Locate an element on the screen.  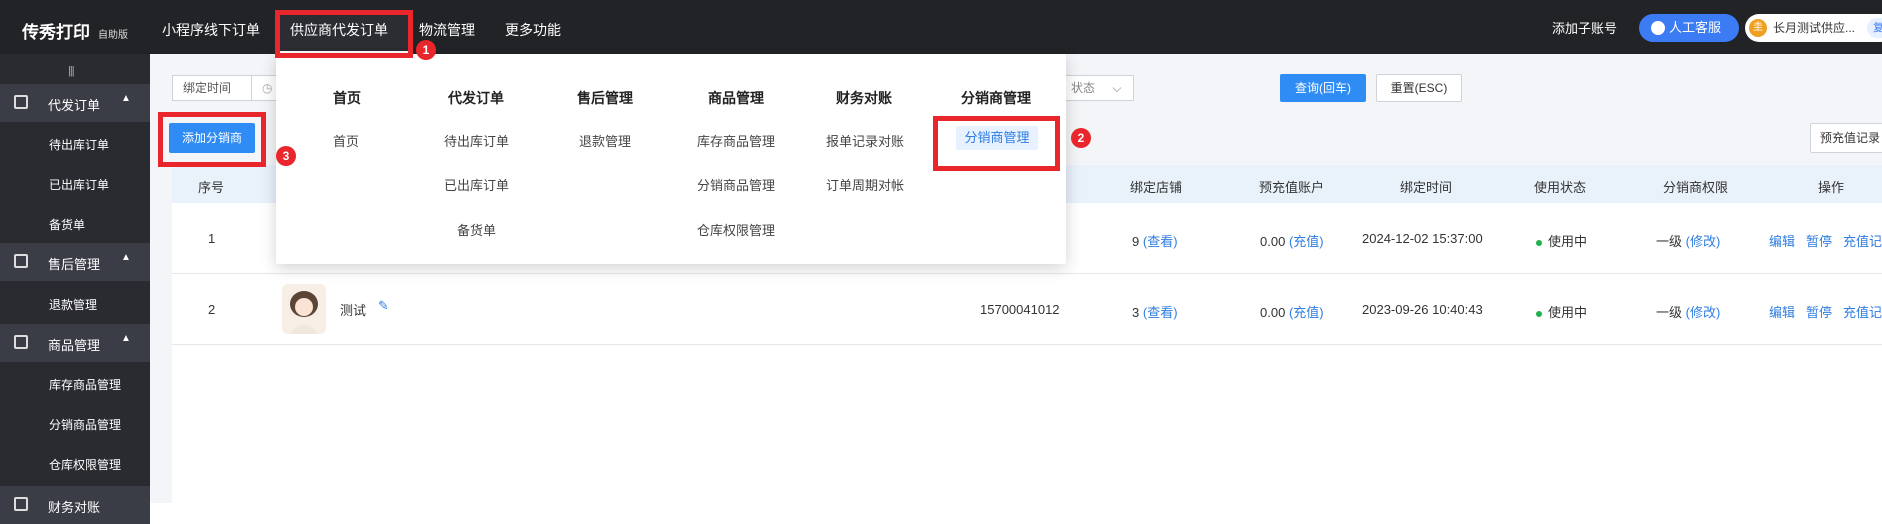
sidebar-item-stock-list: 备货单 is located at coordinates (67, 224).